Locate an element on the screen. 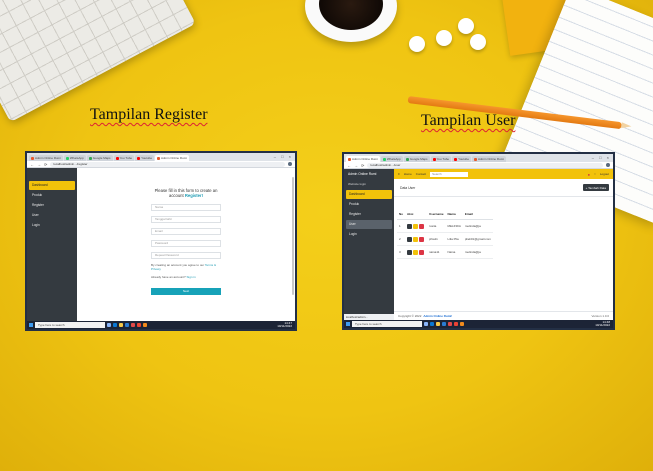  next-button: Next is located at coordinates (186, 291).